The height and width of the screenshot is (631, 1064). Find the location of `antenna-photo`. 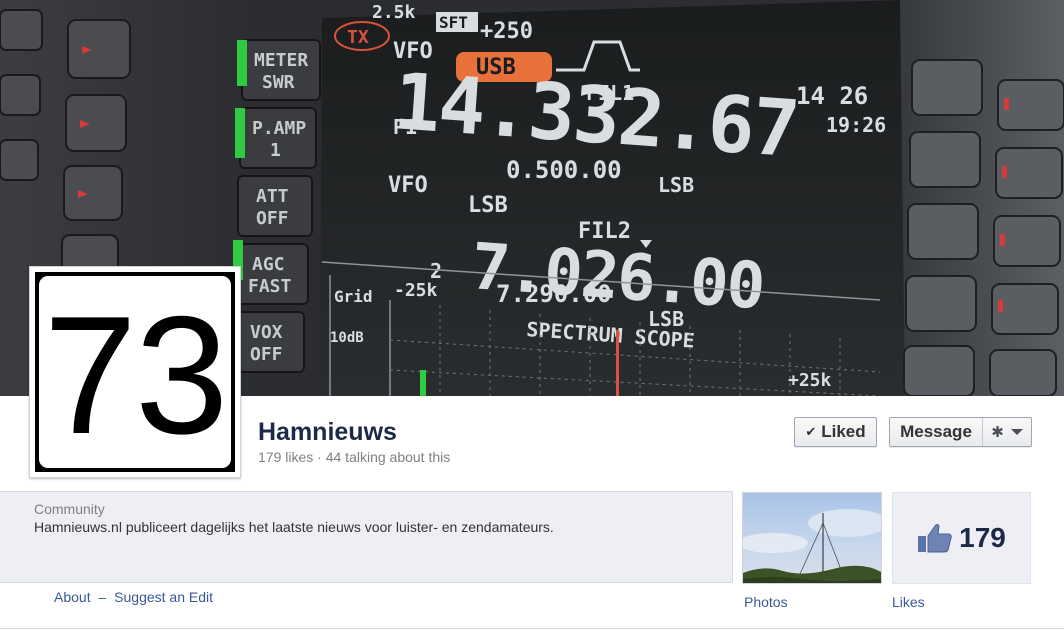

antenna-photo is located at coordinates (812, 538).